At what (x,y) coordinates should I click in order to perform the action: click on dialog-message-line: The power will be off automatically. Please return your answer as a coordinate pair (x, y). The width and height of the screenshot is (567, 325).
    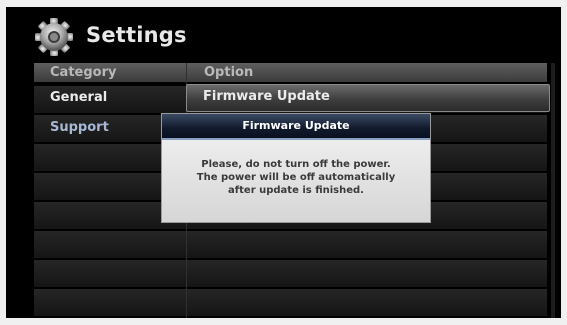
    Looking at the image, I should click on (296, 177).